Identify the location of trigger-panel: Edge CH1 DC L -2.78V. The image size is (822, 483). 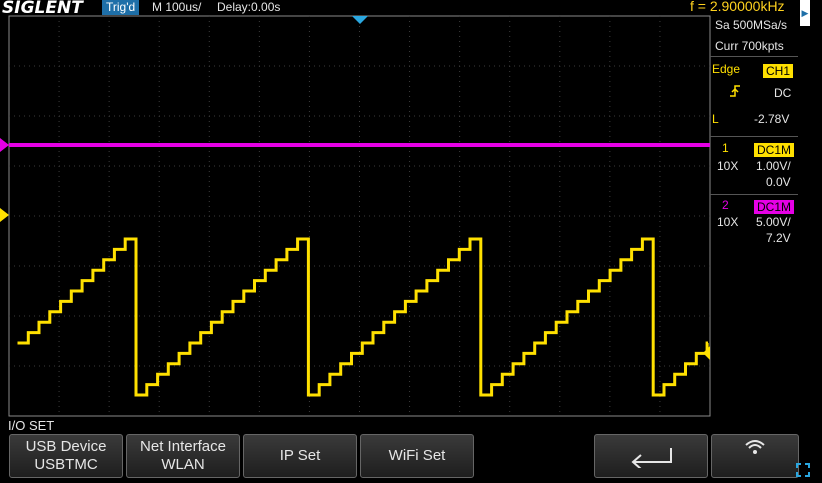
(754, 96).